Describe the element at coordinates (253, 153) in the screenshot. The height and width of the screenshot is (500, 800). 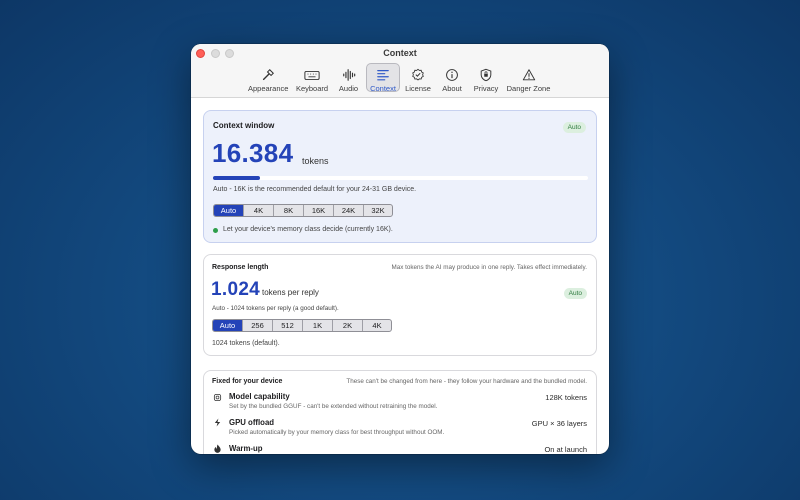
I see `context-token-value: 16.384` at that location.